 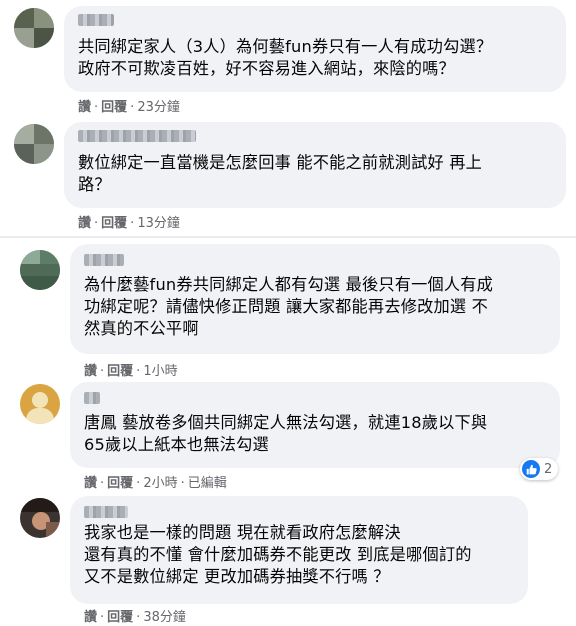 I want to click on comment-actions: 讚 · 回覆 · 38分鐘, so click(x=135, y=617).